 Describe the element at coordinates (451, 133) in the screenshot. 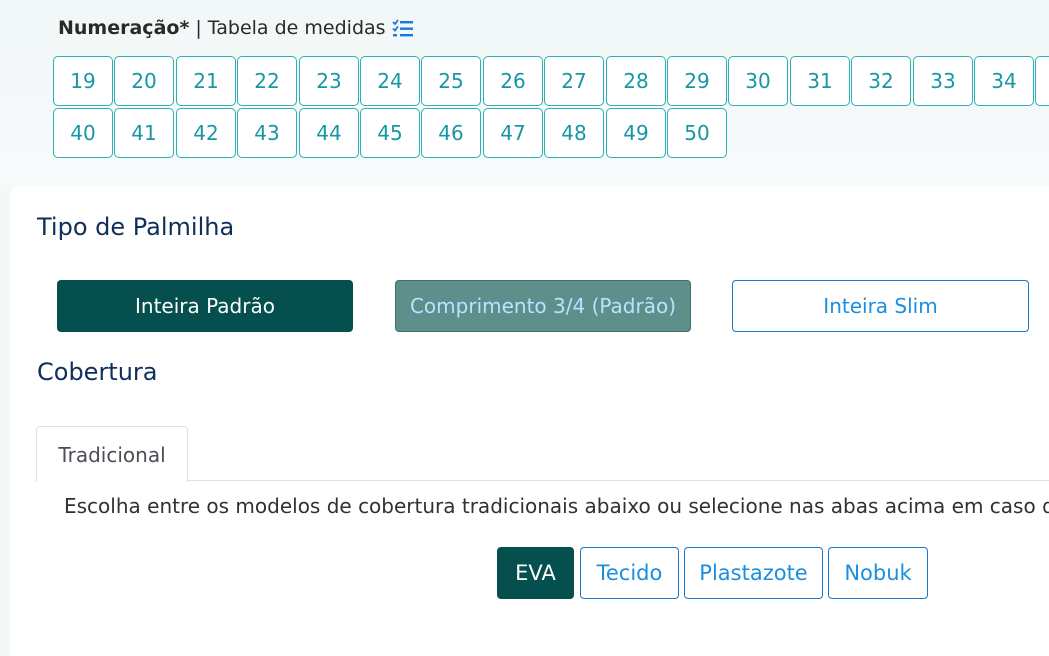

I see `size-option-46: 46` at that location.